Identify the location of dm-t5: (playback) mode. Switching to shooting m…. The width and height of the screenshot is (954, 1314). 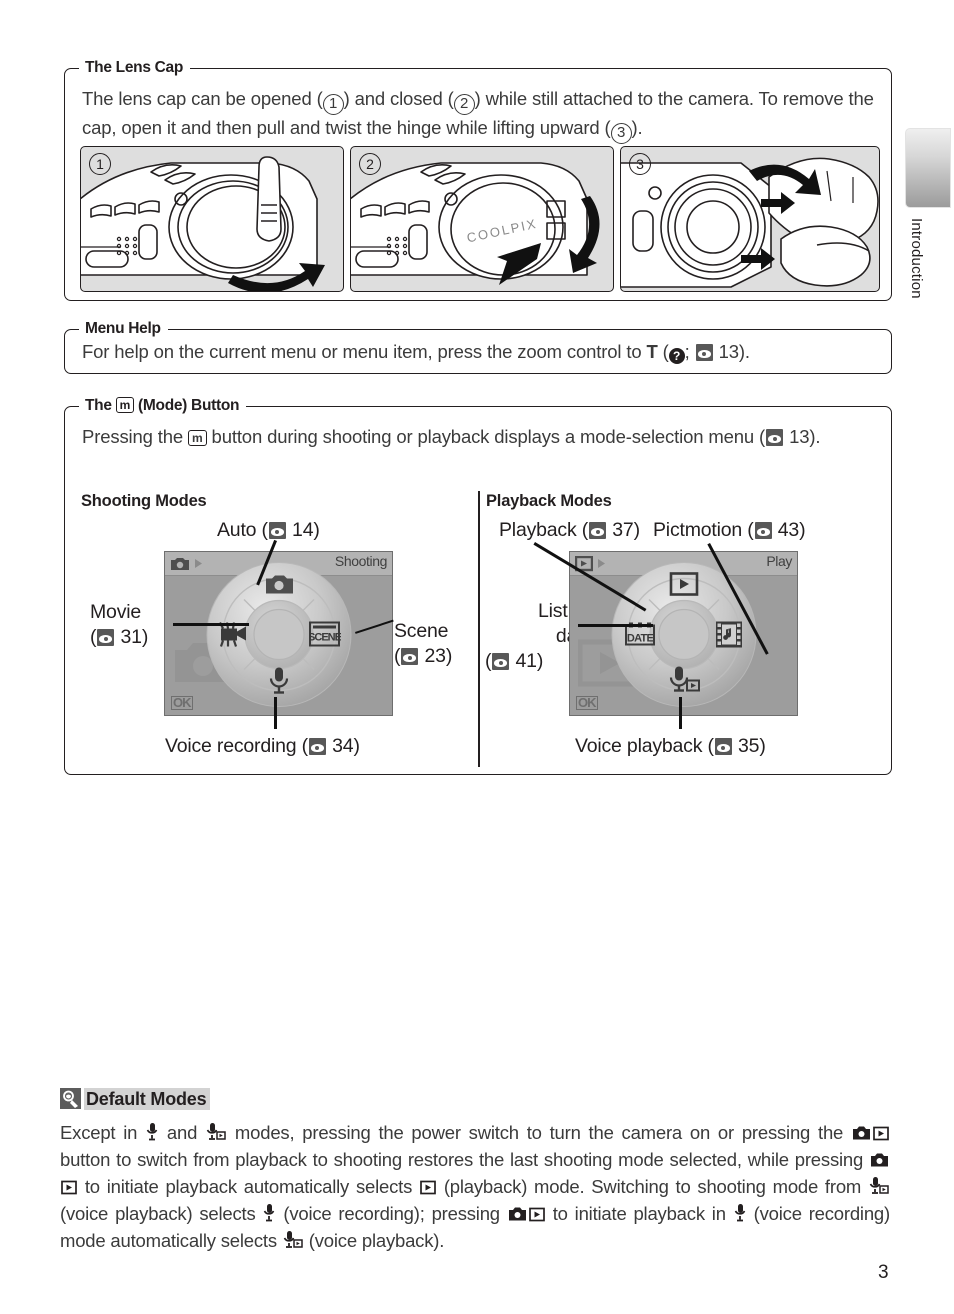
(652, 1186).